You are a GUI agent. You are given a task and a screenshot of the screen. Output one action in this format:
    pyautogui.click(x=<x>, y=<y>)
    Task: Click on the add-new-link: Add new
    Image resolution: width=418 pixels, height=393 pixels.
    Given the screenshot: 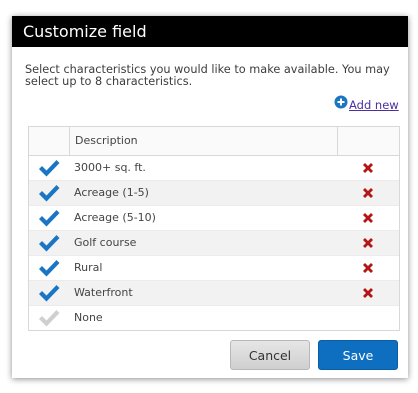 What is the action you would take?
    pyautogui.click(x=366, y=102)
    